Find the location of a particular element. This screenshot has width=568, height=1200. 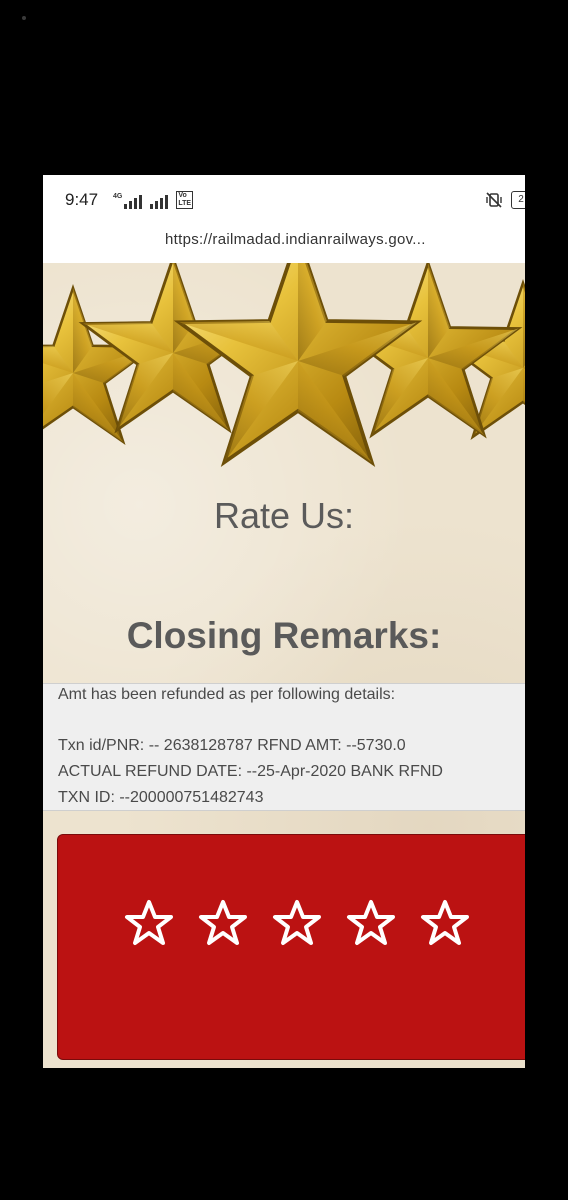

rating-star-5-icon is located at coordinates (445, 923).